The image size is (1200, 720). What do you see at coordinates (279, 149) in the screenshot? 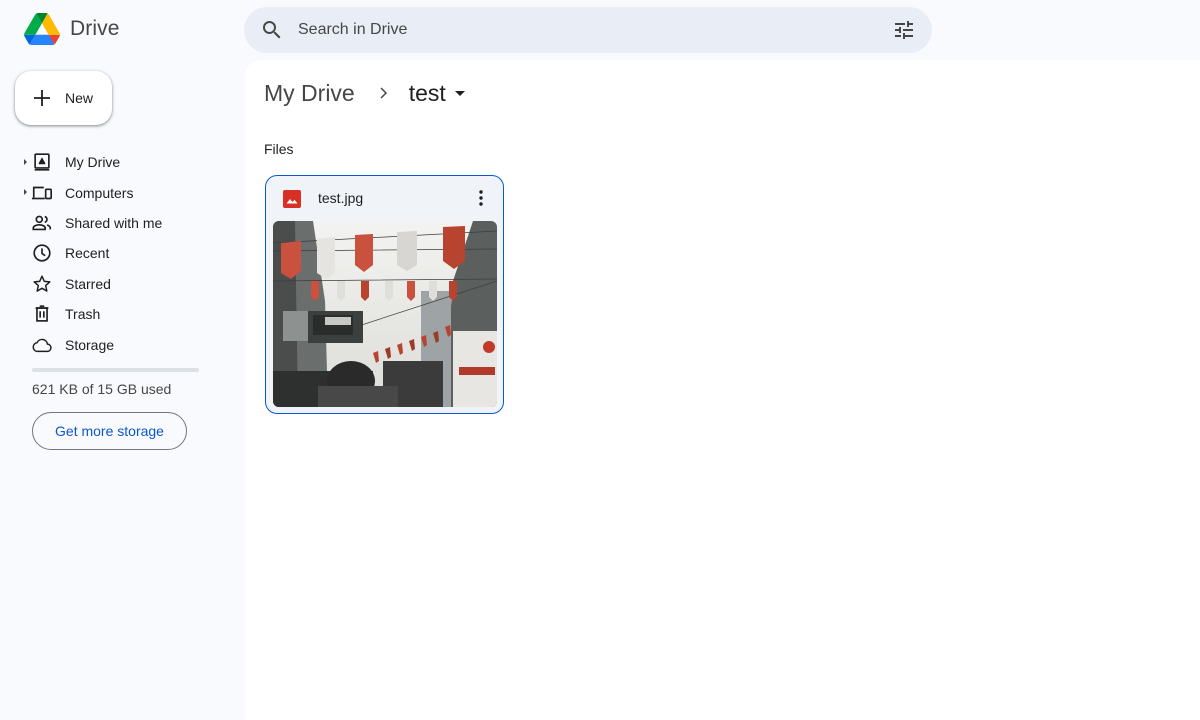
I see `files-section-title: Files` at bounding box center [279, 149].